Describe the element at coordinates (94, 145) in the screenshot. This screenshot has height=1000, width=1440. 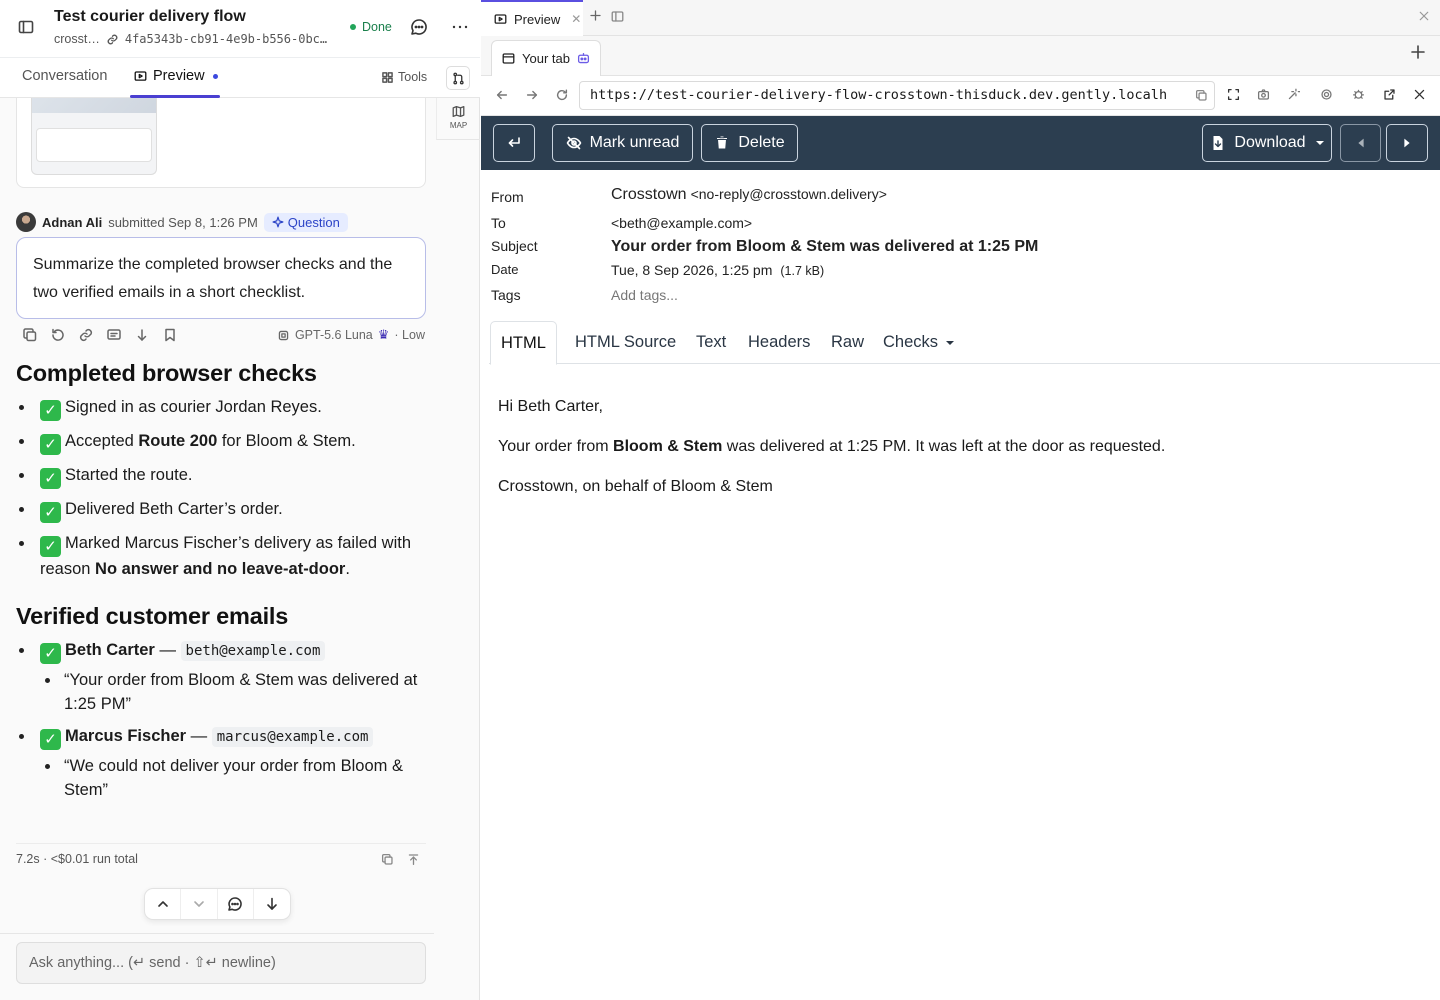
I see `thumbnail-delivery-card` at that location.